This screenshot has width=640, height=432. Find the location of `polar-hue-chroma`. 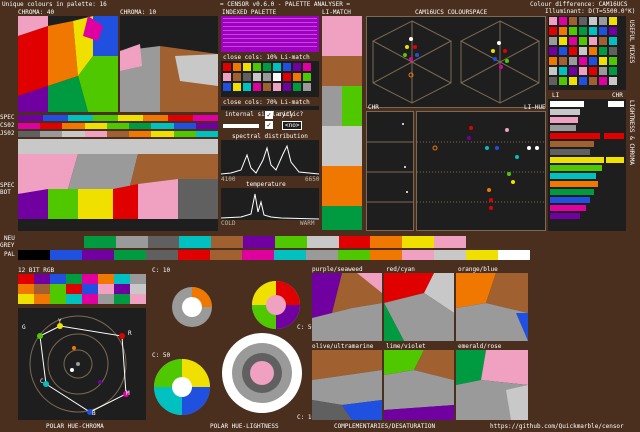

polar-hue-chroma is located at coordinates (82, 364).